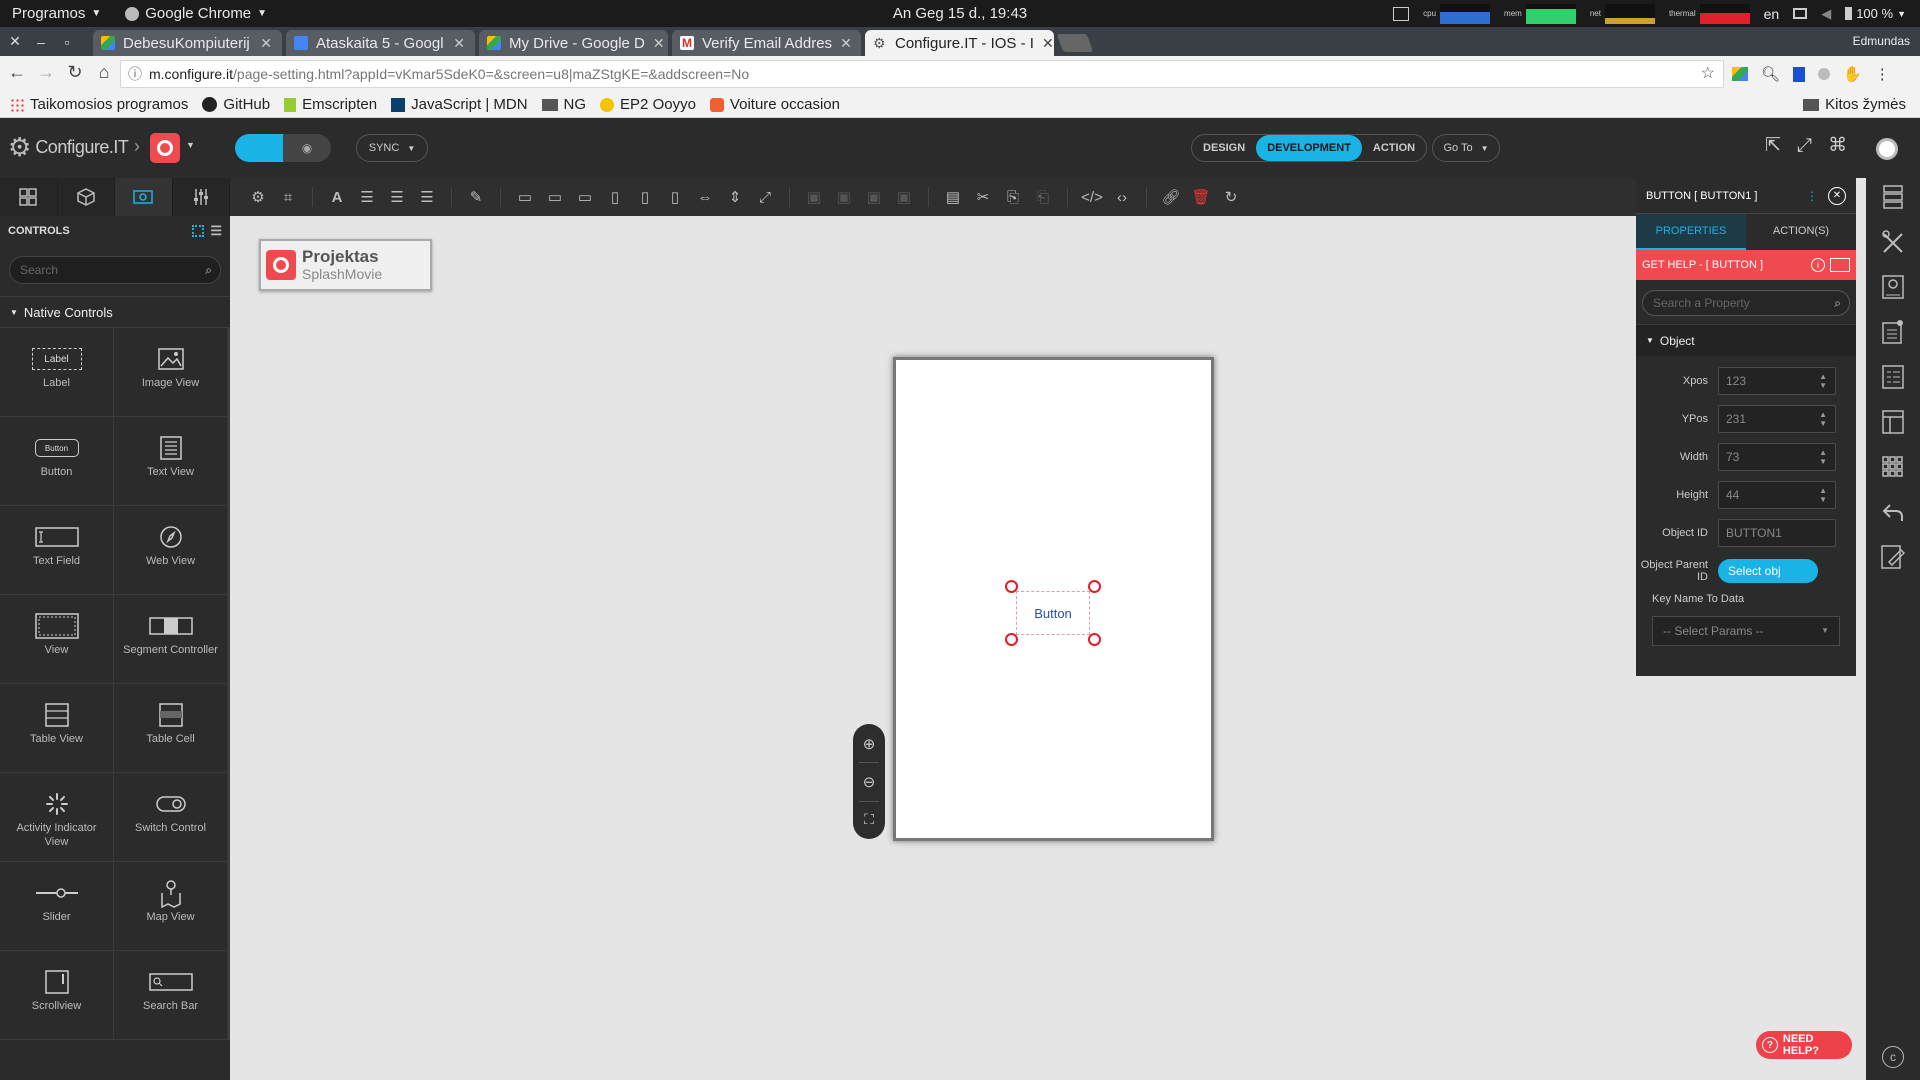  Describe the element at coordinates (1777, 533) in the screenshot. I see `object-id-input: BUTTON1` at that location.